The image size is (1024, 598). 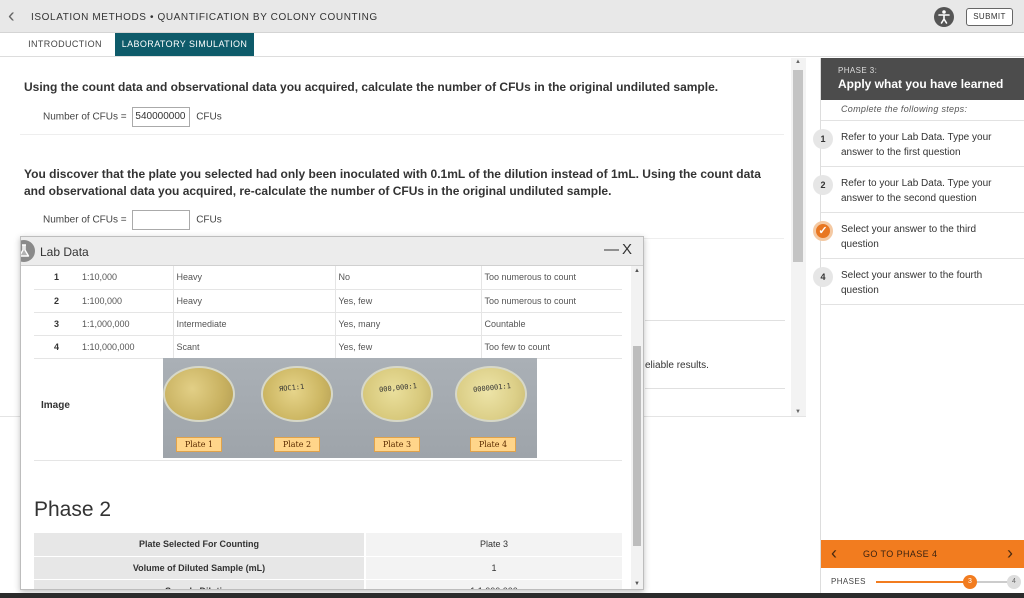 I want to click on checkmark-icon: ✓, so click(x=823, y=231).